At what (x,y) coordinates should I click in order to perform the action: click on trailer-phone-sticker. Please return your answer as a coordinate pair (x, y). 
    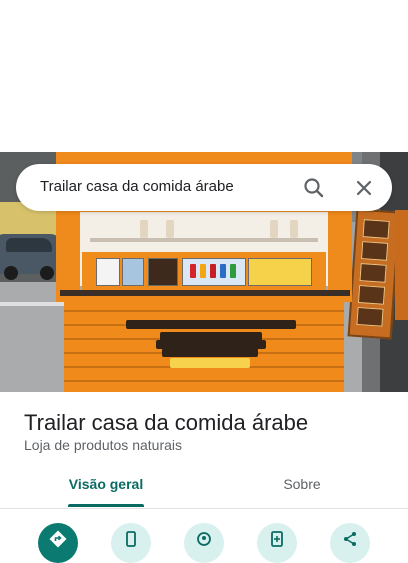
    Looking at the image, I should click on (210, 363).